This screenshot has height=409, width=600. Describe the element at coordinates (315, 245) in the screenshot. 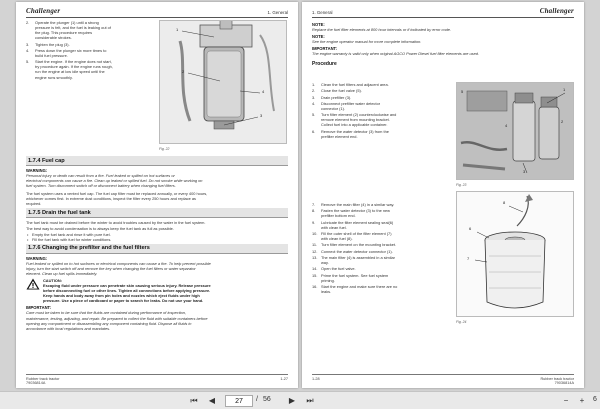

I see `step-number: 11.` at that location.